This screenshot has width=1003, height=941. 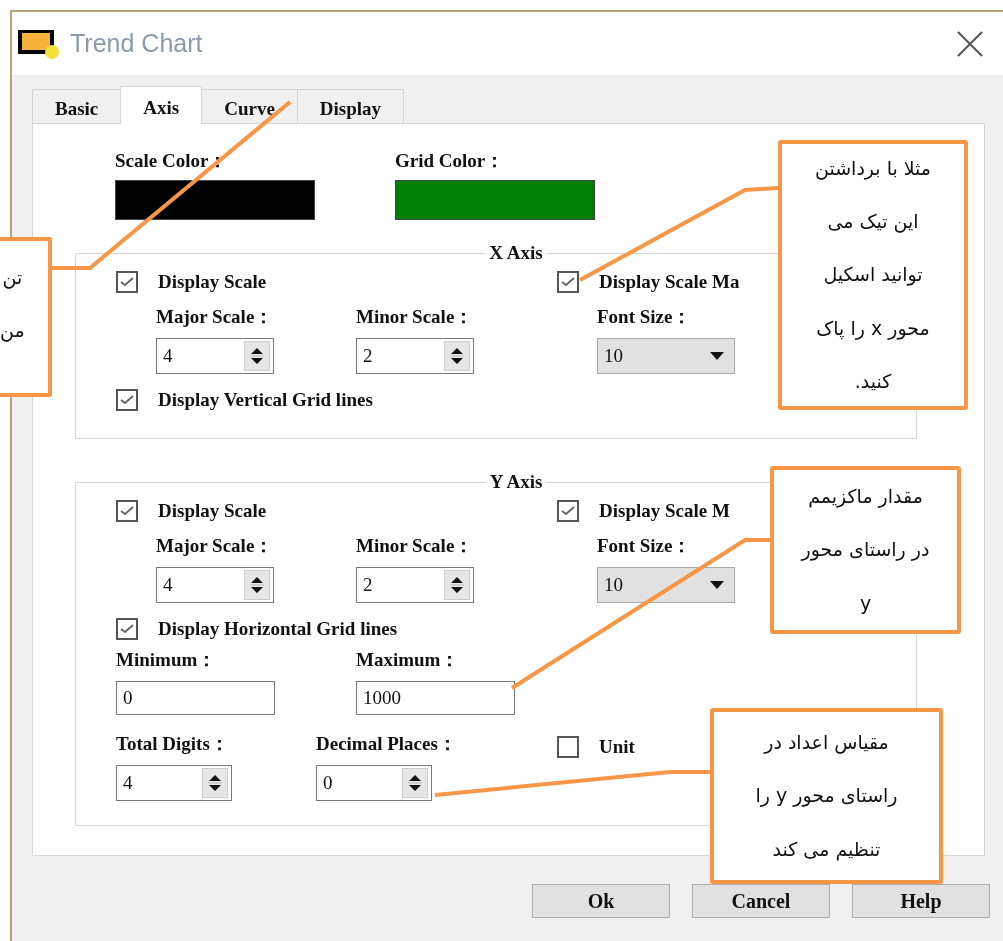 I want to click on text-field: 0, so click(x=195, y=698).